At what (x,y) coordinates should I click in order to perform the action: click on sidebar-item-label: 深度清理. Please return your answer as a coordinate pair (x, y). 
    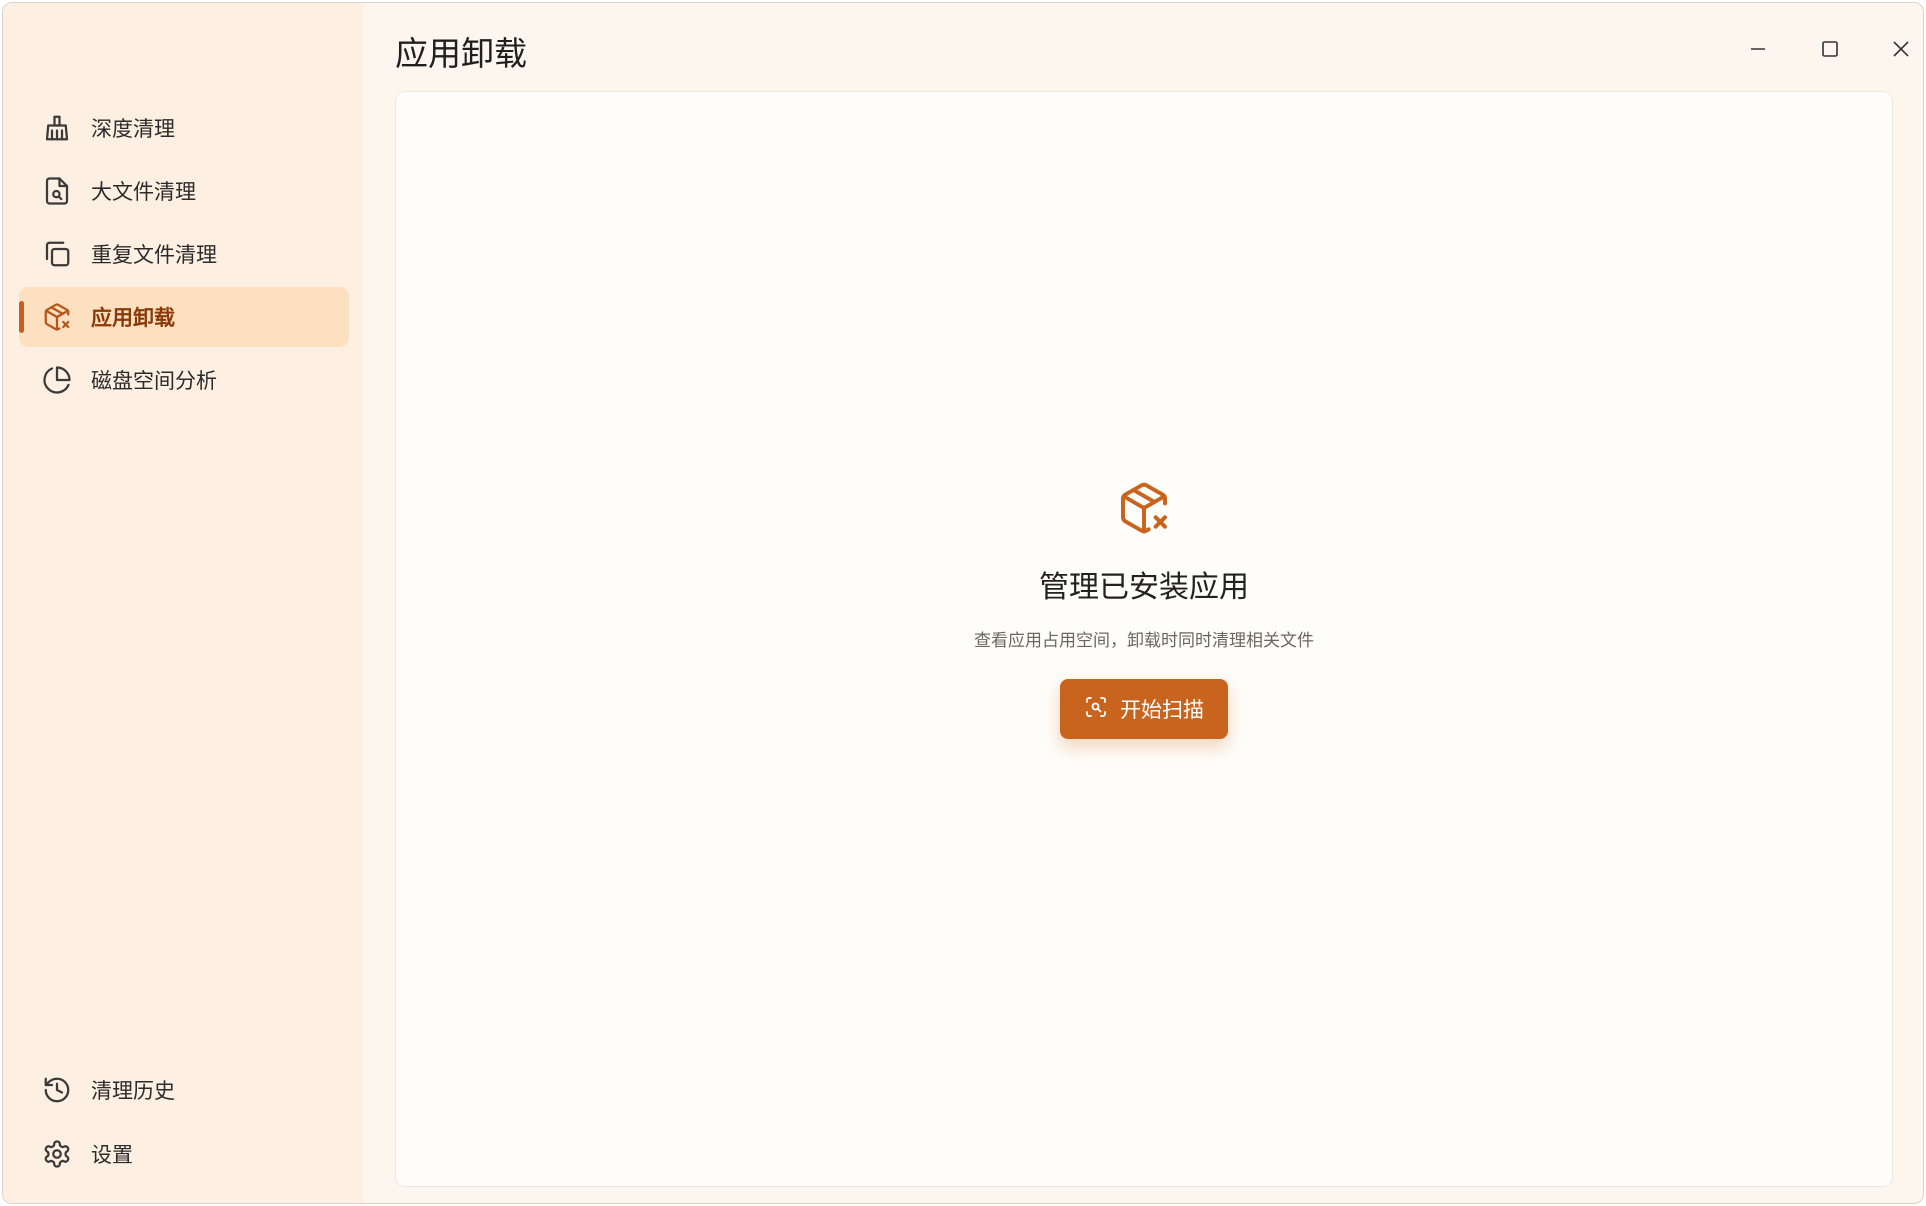
    Looking at the image, I should click on (133, 129).